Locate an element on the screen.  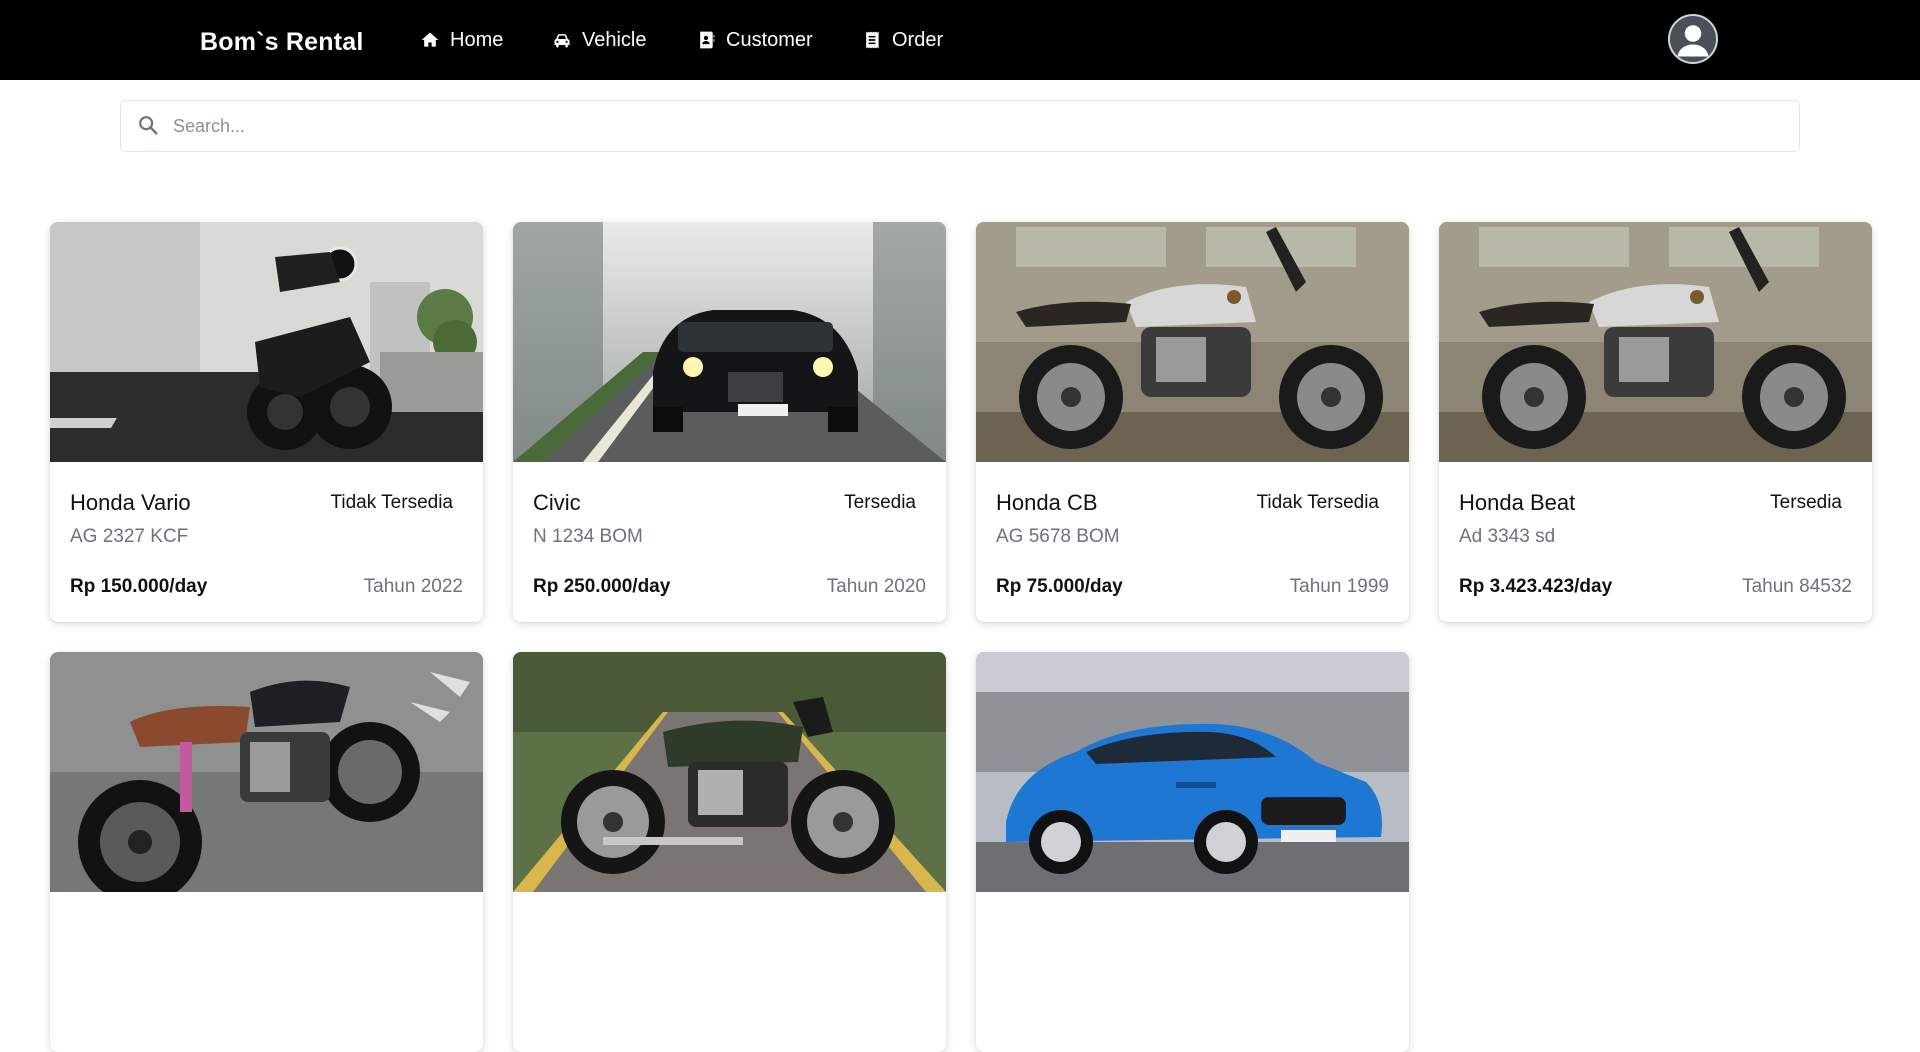
user-avatar-icon is located at coordinates (1693, 39).